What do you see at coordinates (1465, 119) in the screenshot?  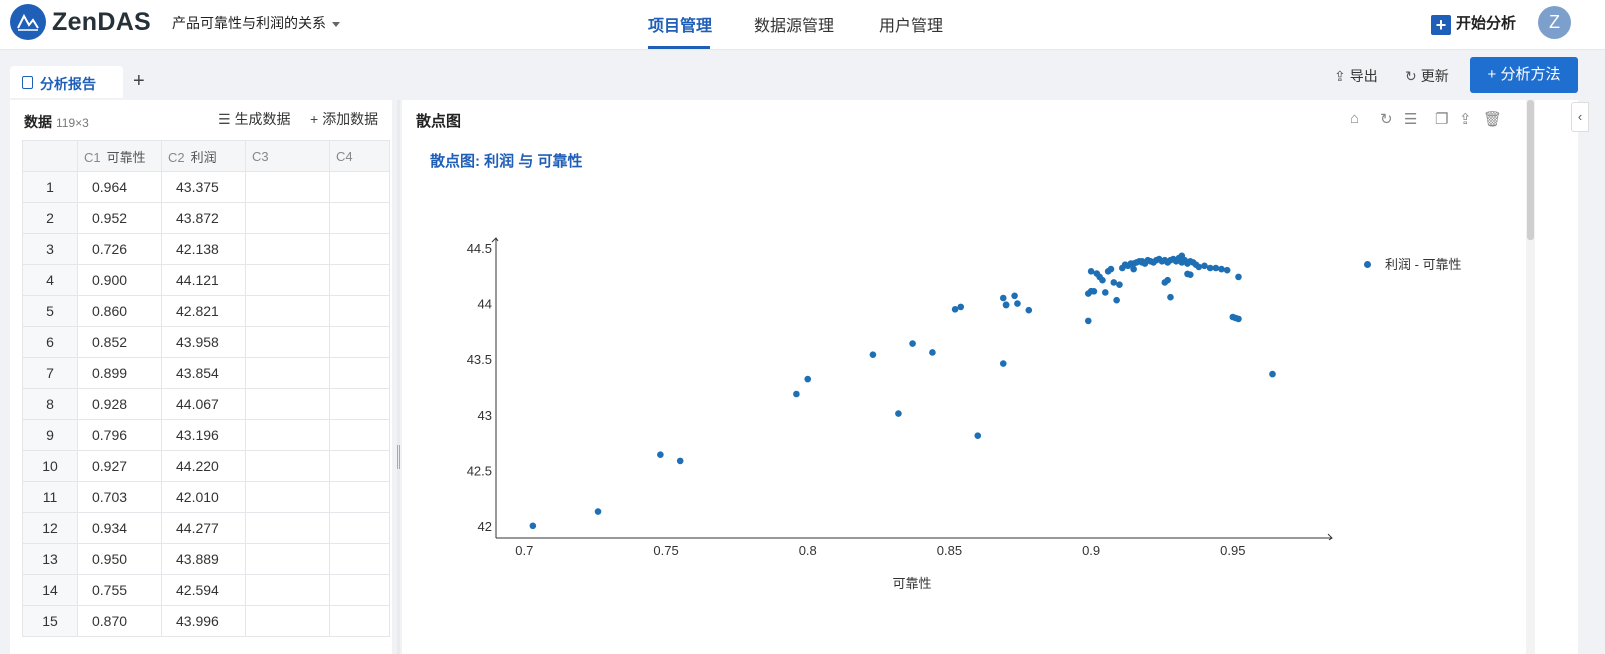 I see `share-icon: ⇪` at bounding box center [1465, 119].